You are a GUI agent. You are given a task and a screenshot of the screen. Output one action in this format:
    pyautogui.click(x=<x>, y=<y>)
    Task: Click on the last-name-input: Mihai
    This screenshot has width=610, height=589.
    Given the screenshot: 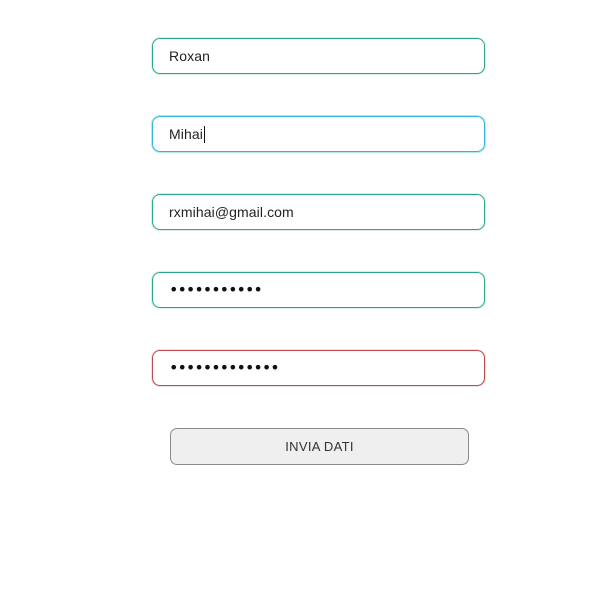 What is the action you would take?
    pyautogui.click(x=318, y=134)
    